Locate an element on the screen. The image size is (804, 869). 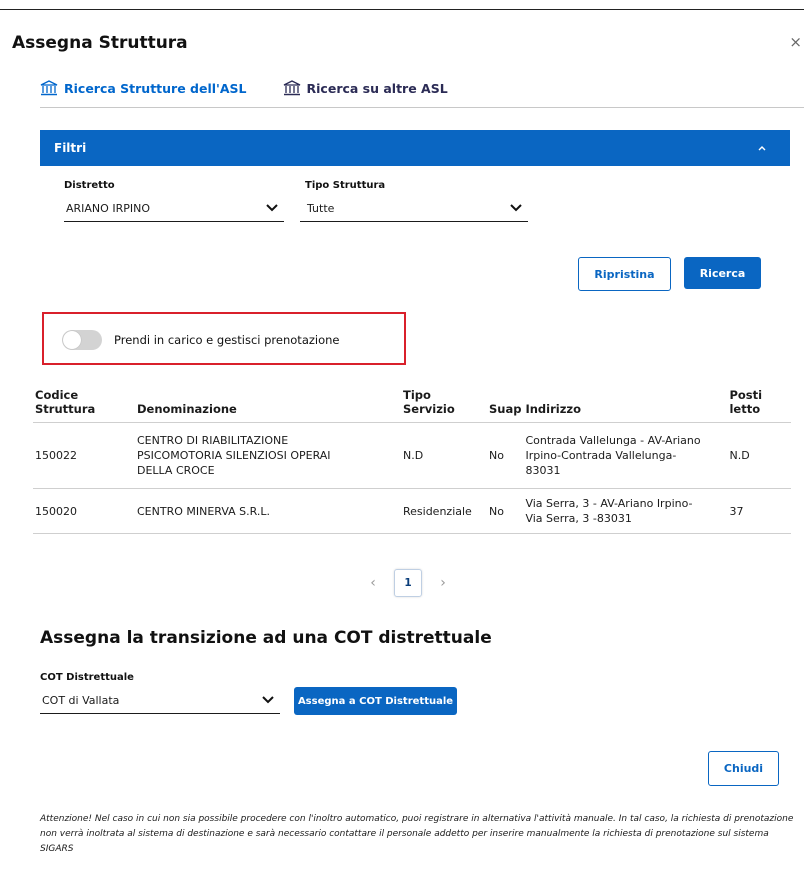
tab-label: Ricerca Strutture dell'ASL is located at coordinates (155, 88).